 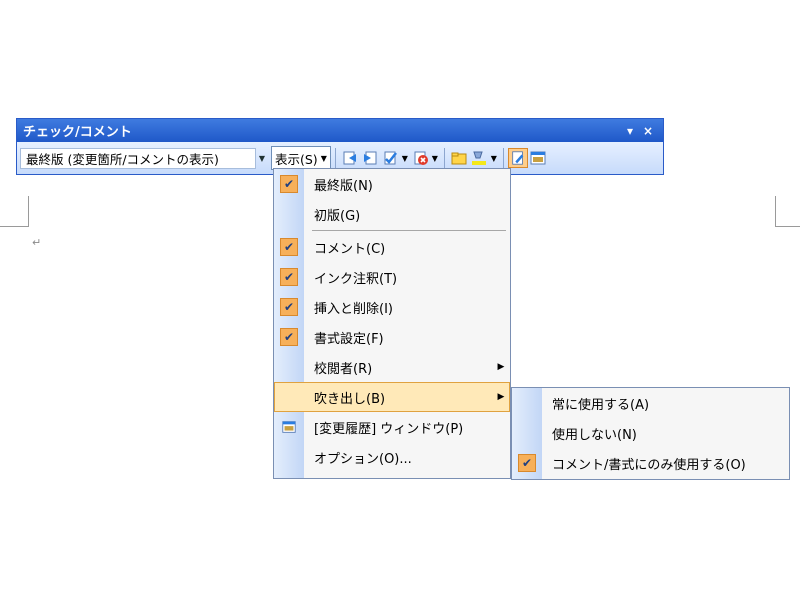 I want to click on show-menu-button: 表示(S) ▼, so click(x=301, y=158).